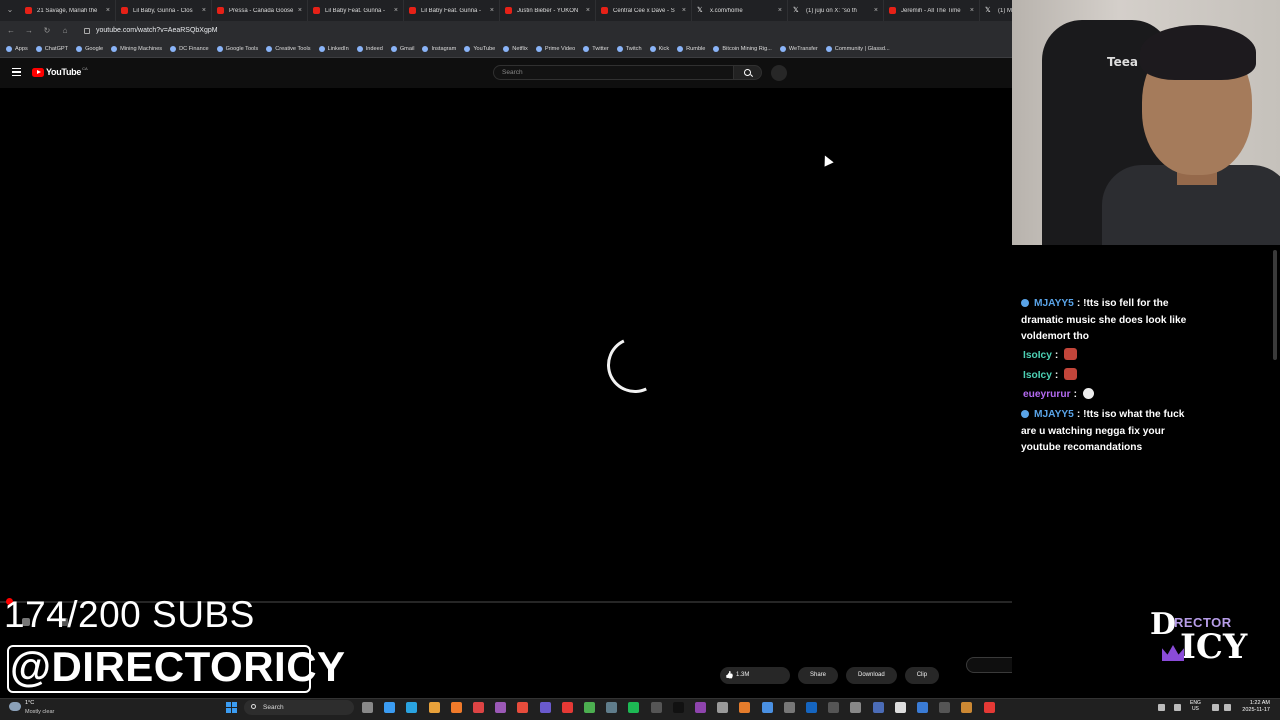 This screenshot has width=1280, height=720. What do you see at coordinates (596, 49) in the screenshot?
I see `bookmark-item: Twitter` at bounding box center [596, 49].